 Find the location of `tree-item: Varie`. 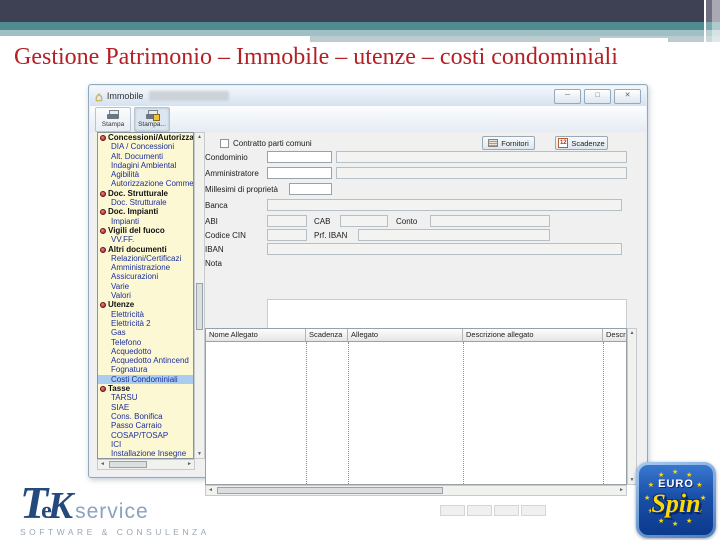

tree-item: Varie is located at coordinates (145, 286).